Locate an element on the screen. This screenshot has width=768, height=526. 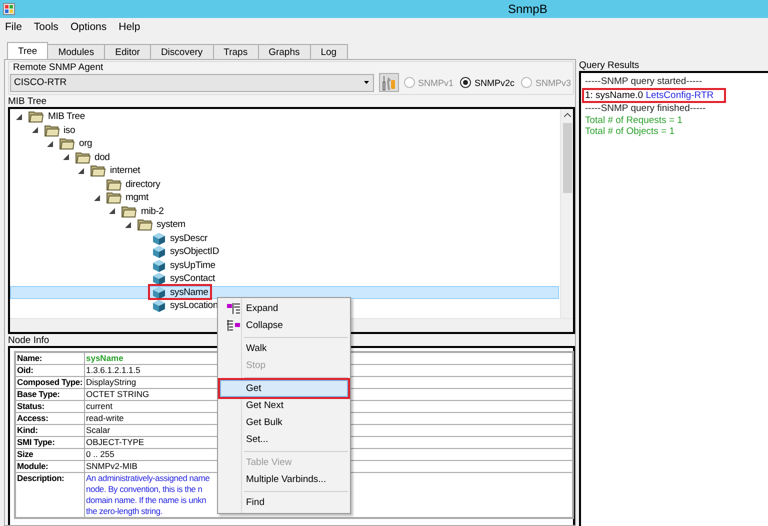
property-label: Description: is located at coordinates (49, 495).